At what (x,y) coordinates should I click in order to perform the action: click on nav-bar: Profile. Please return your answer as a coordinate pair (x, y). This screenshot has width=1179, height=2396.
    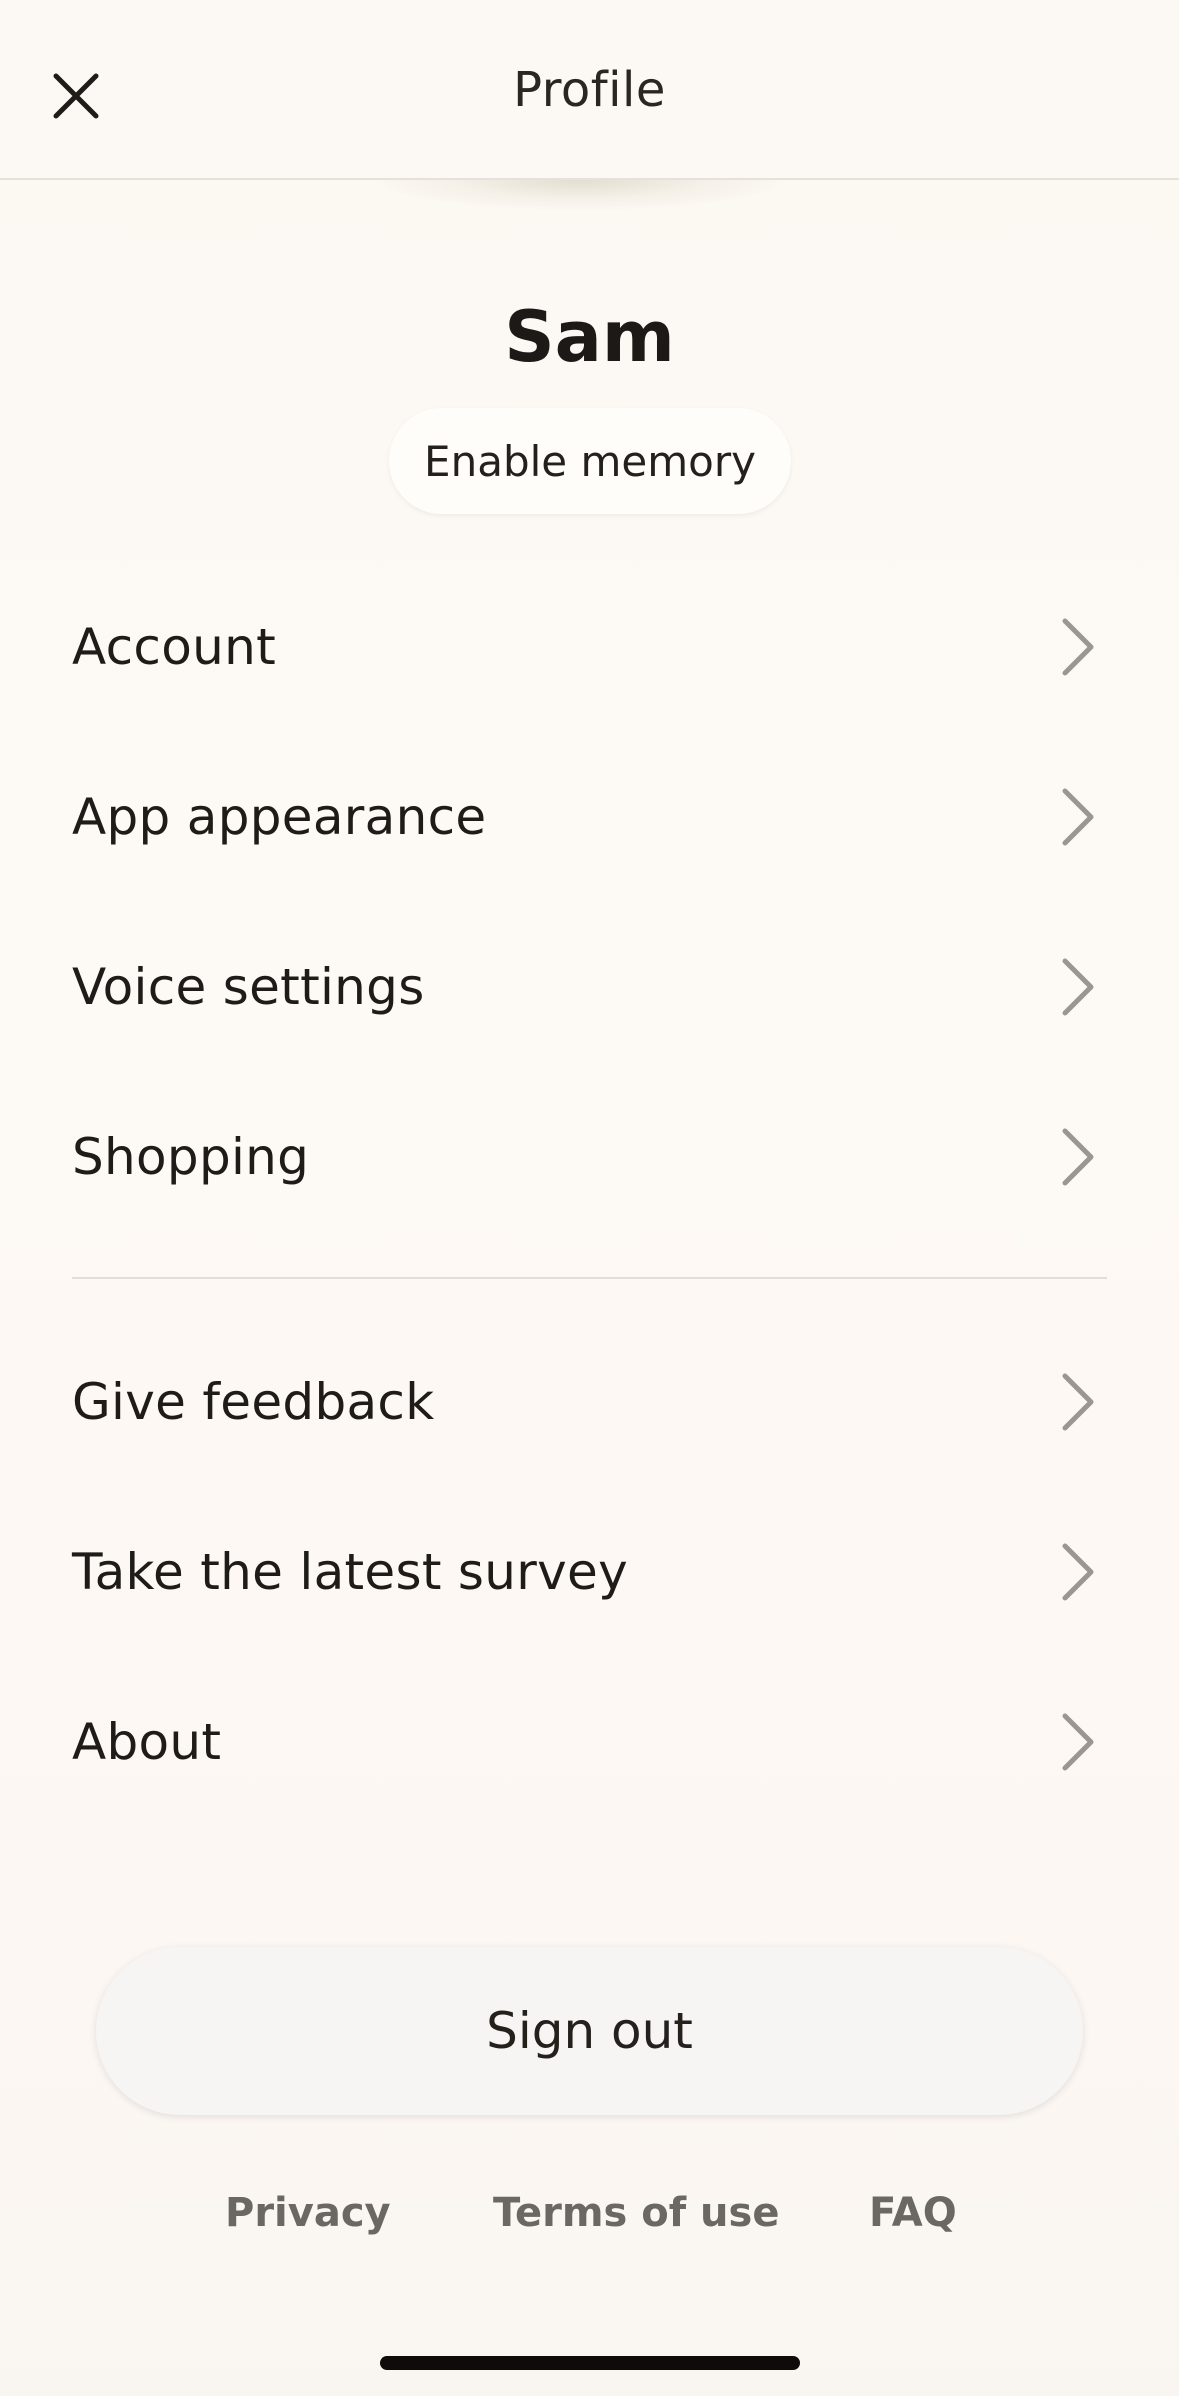
    Looking at the image, I should click on (589, 90).